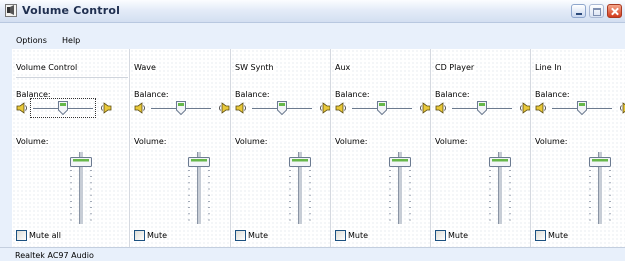  What do you see at coordinates (614, 11) in the screenshot?
I see `close-icon` at bounding box center [614, 11].